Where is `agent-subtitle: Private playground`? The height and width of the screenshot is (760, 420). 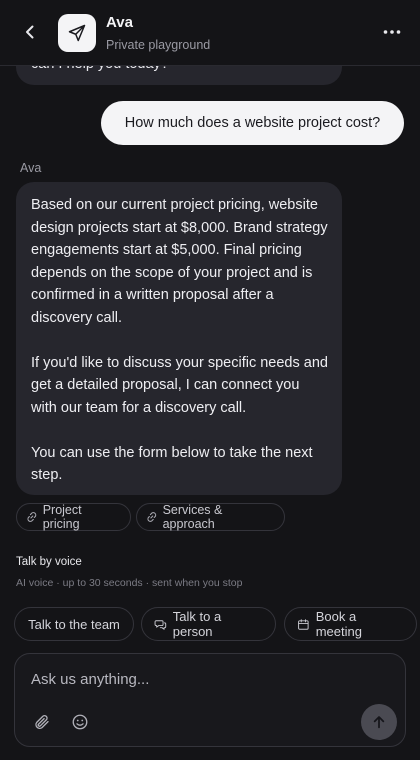 agent-subtitle: Private playground is located at coordinates (158, 45).